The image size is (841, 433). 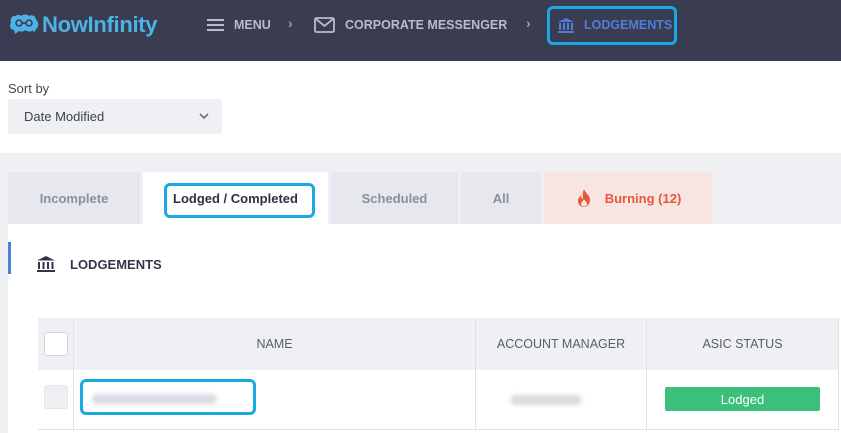 I want to click on tab-lodged-completed: Lodged / Completed, so click(x=235, y=198).